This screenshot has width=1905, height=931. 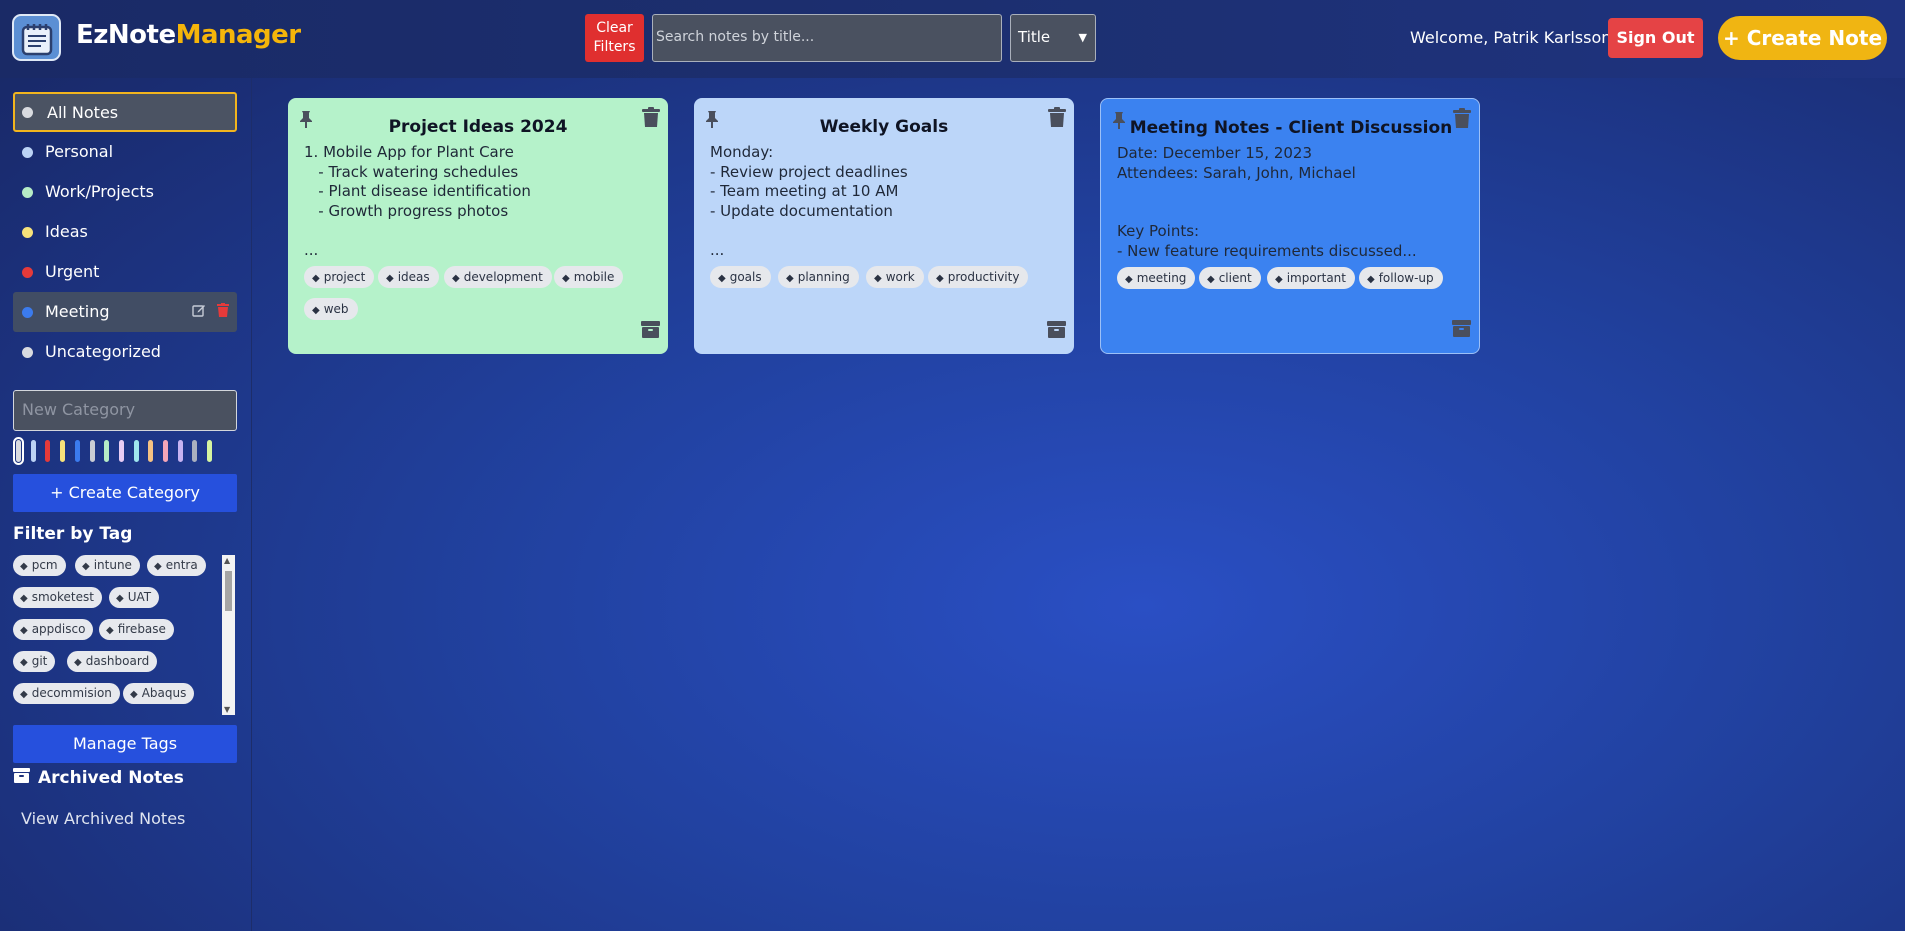 What do you see at coordinates (39, 565) in the screenshot?
I see `tag-filter-chip: ◆ pcm` at bounding box center [39, 565].